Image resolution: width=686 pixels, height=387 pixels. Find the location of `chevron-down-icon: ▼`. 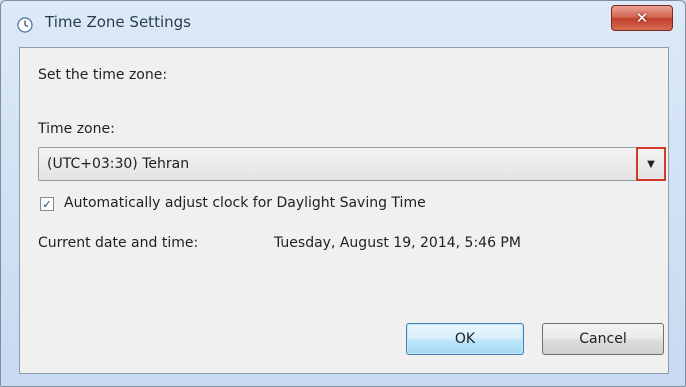

chevron-down-icon: ▼ is located at coordinates (651, 164).